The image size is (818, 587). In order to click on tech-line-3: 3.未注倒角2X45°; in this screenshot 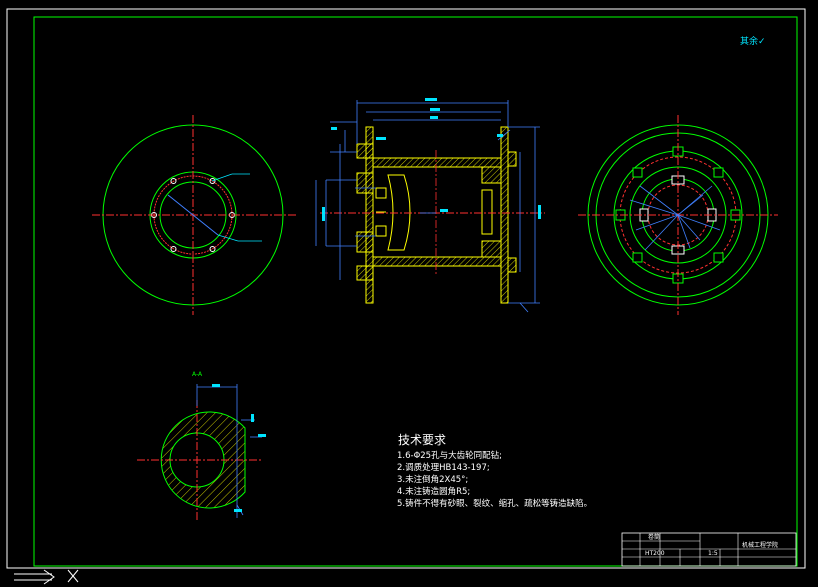, I will do `click(432, 479)`.